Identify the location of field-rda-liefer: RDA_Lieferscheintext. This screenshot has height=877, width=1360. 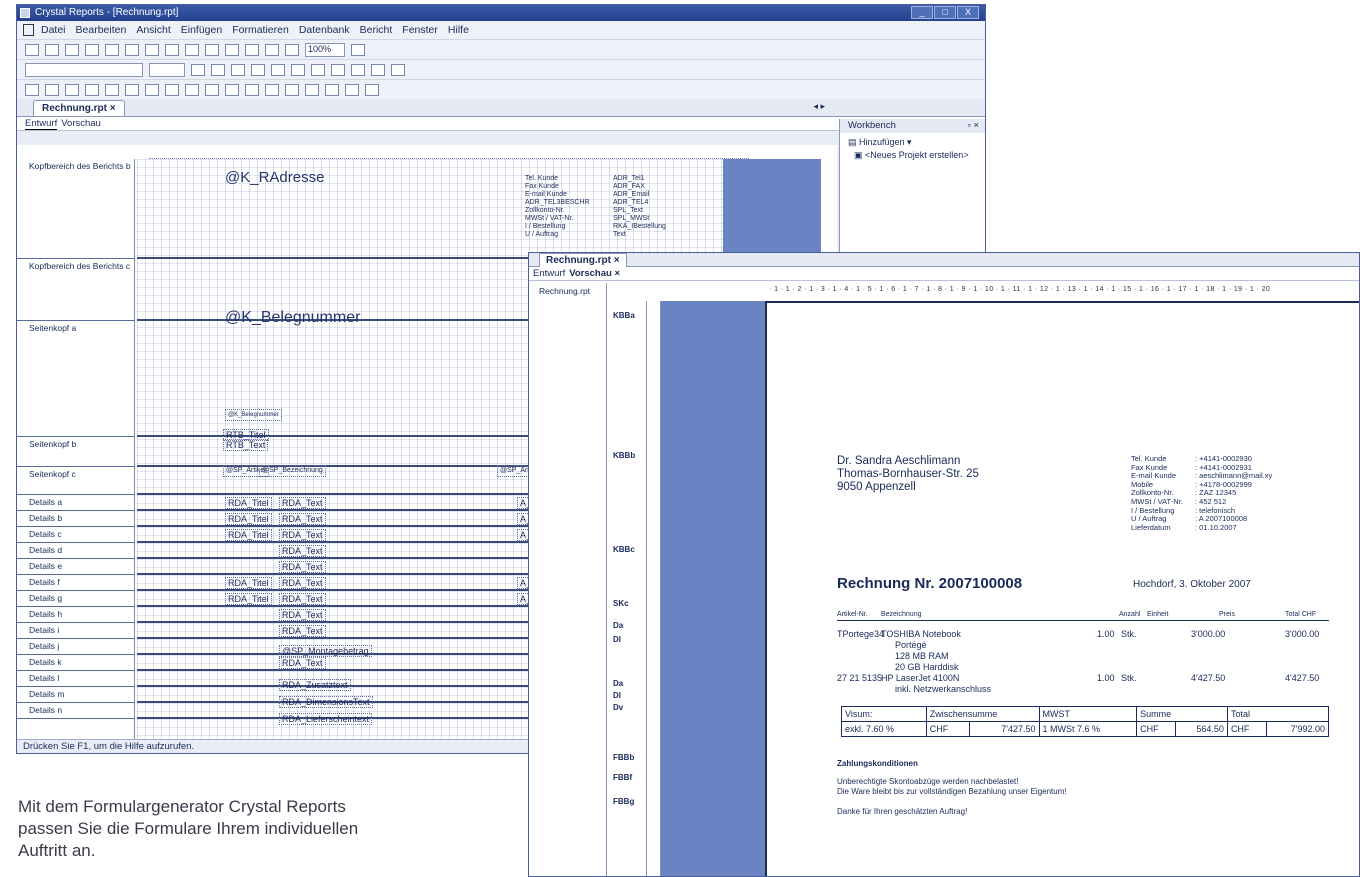
(326, 719).